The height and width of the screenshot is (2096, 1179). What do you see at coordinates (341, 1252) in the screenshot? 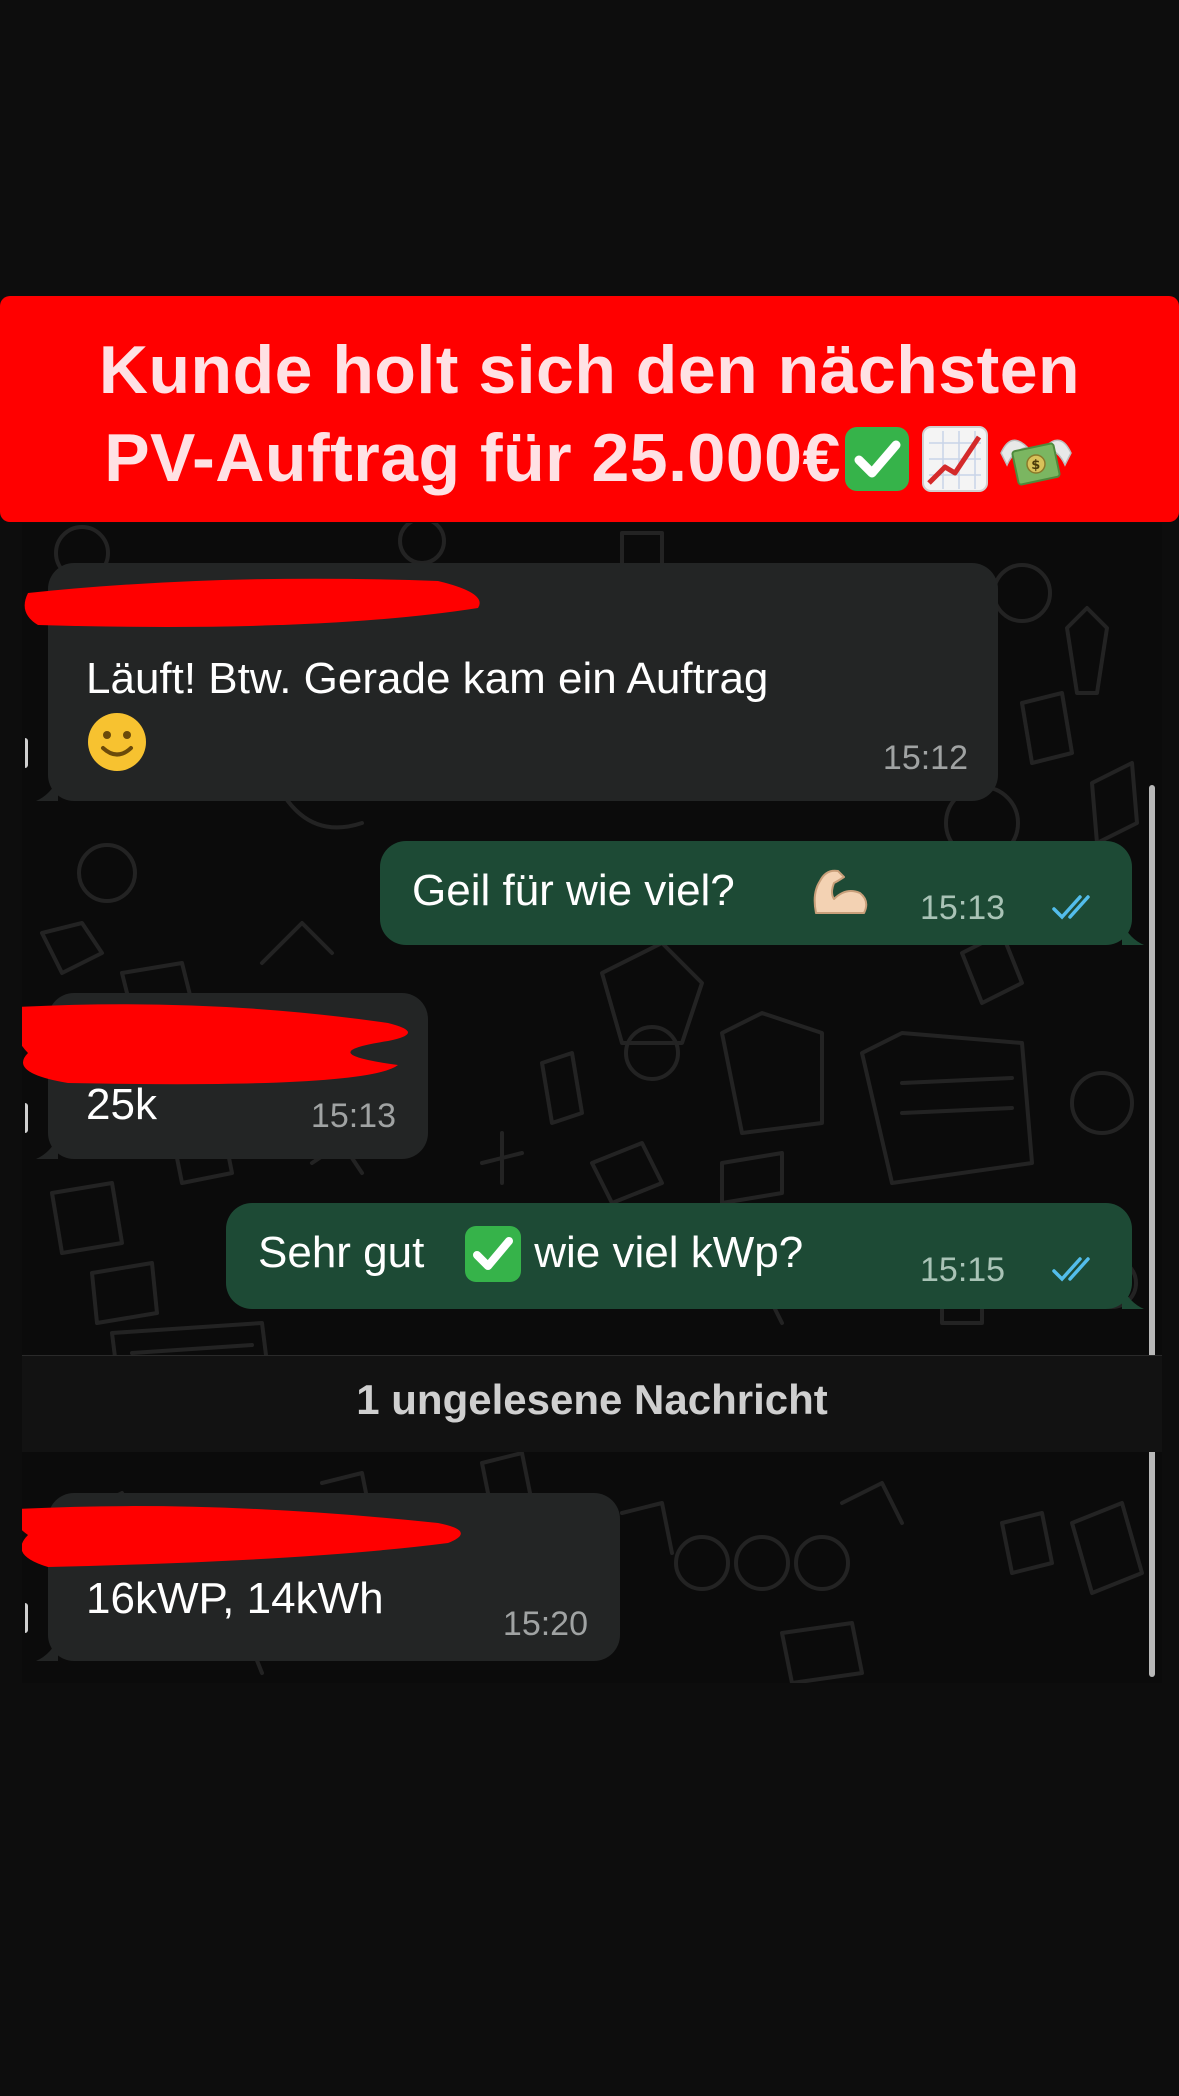
I see `message-text-before-emoji: Sehr gut` at bounding box center [341, 1252].